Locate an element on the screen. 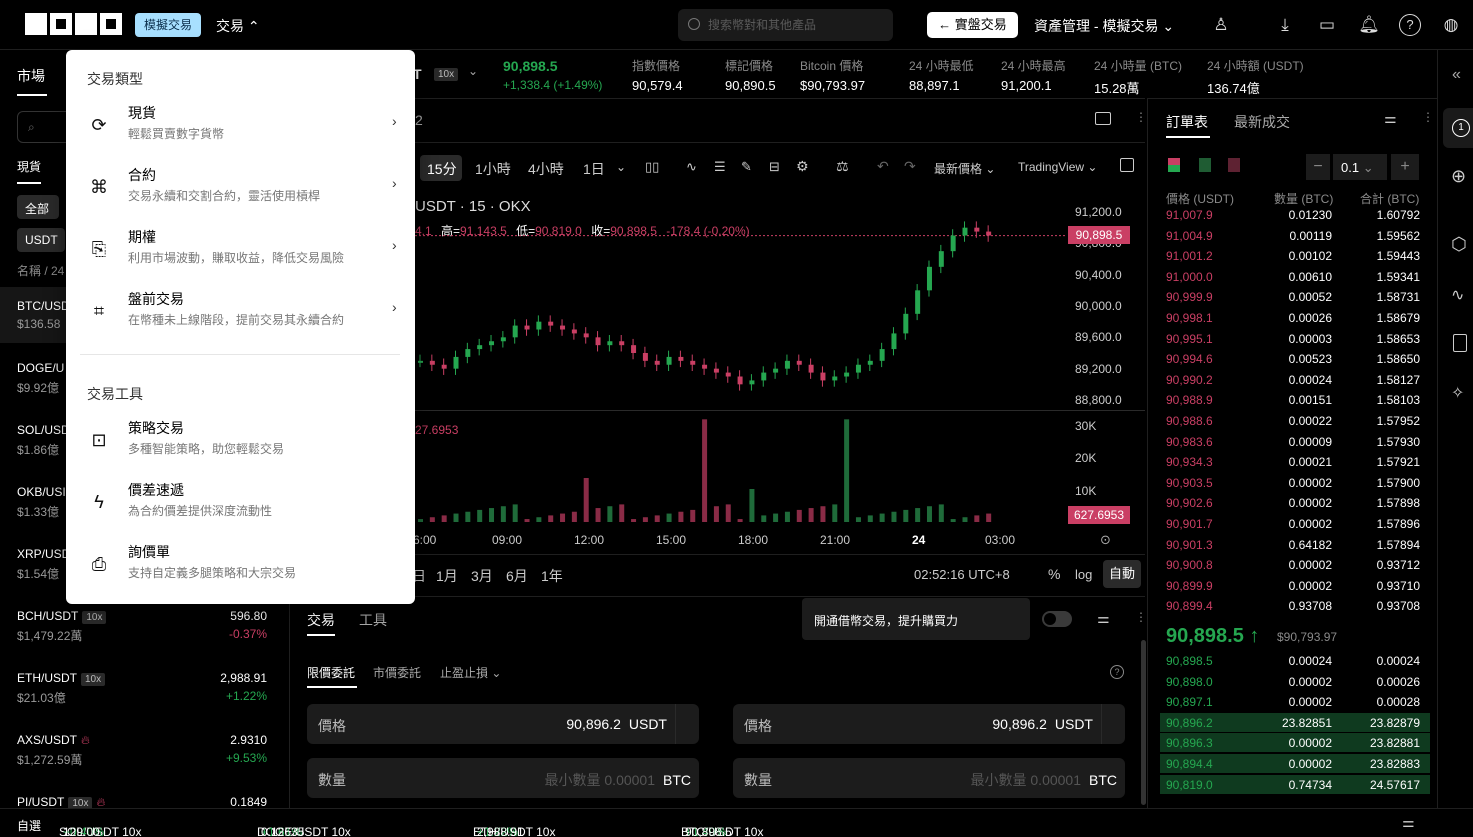 This screenshot has height=837, width=1473. expand-icon is located at coordinates (1127, 165).